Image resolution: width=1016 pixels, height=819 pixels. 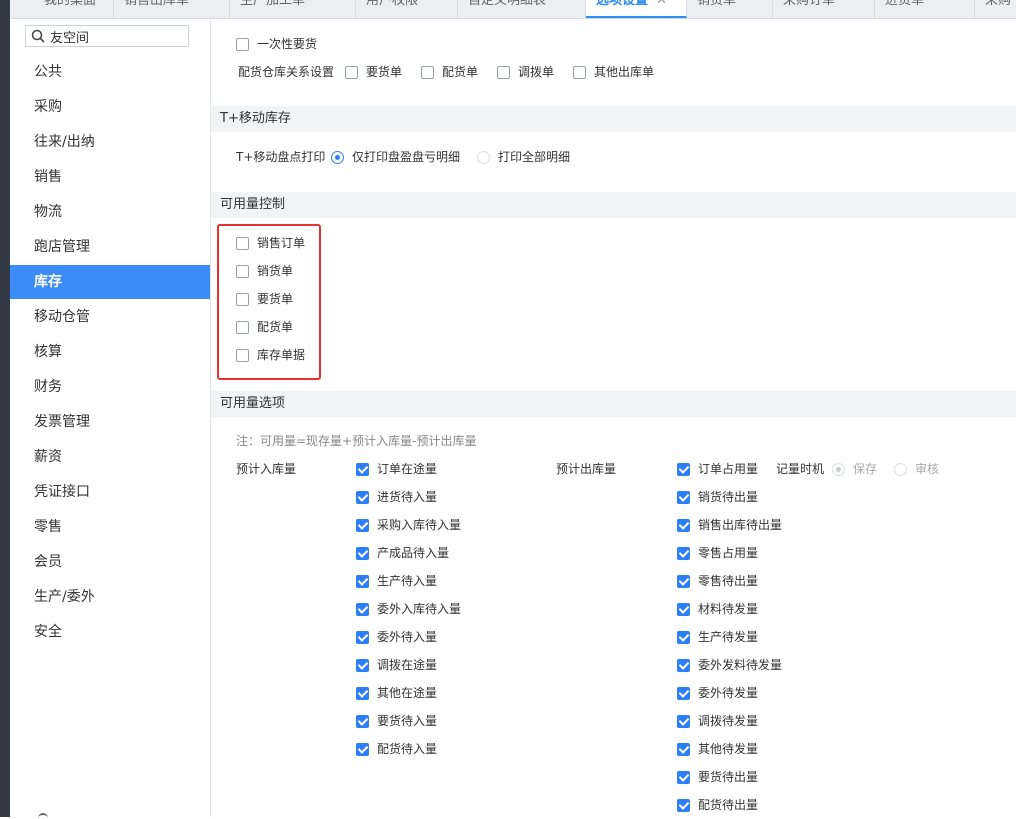 I want to click on outbound-item-label: 要货待出量, so click(x=728, y=777).